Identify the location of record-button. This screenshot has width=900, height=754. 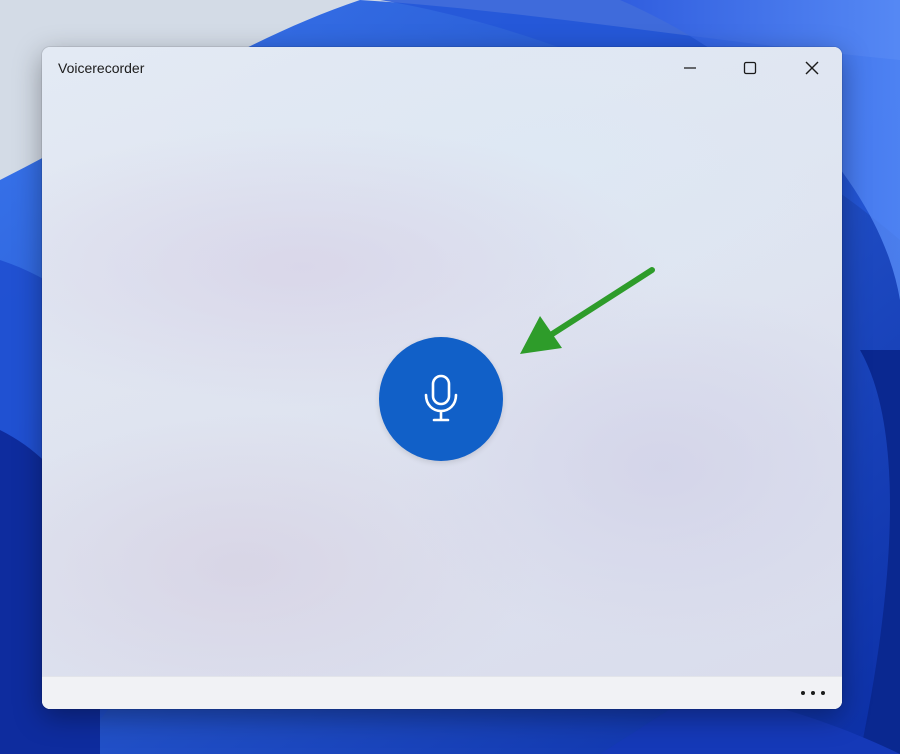
(441, 399).